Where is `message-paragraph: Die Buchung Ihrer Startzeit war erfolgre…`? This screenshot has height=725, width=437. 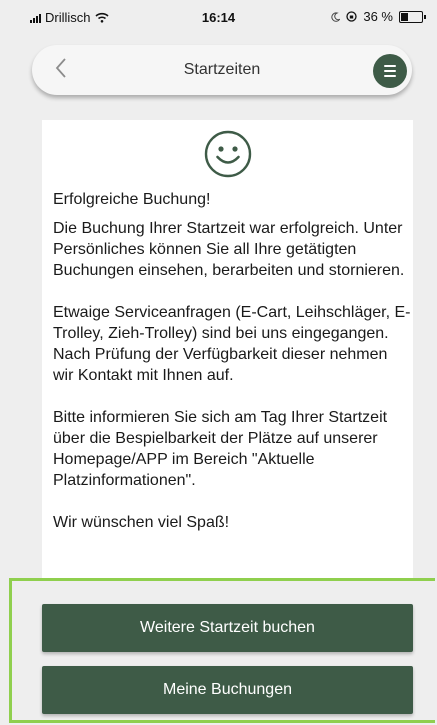
message-paragraph: Die Buchung Ihrer Startzeit war erfolgre… is located at coordinates (229, 249).